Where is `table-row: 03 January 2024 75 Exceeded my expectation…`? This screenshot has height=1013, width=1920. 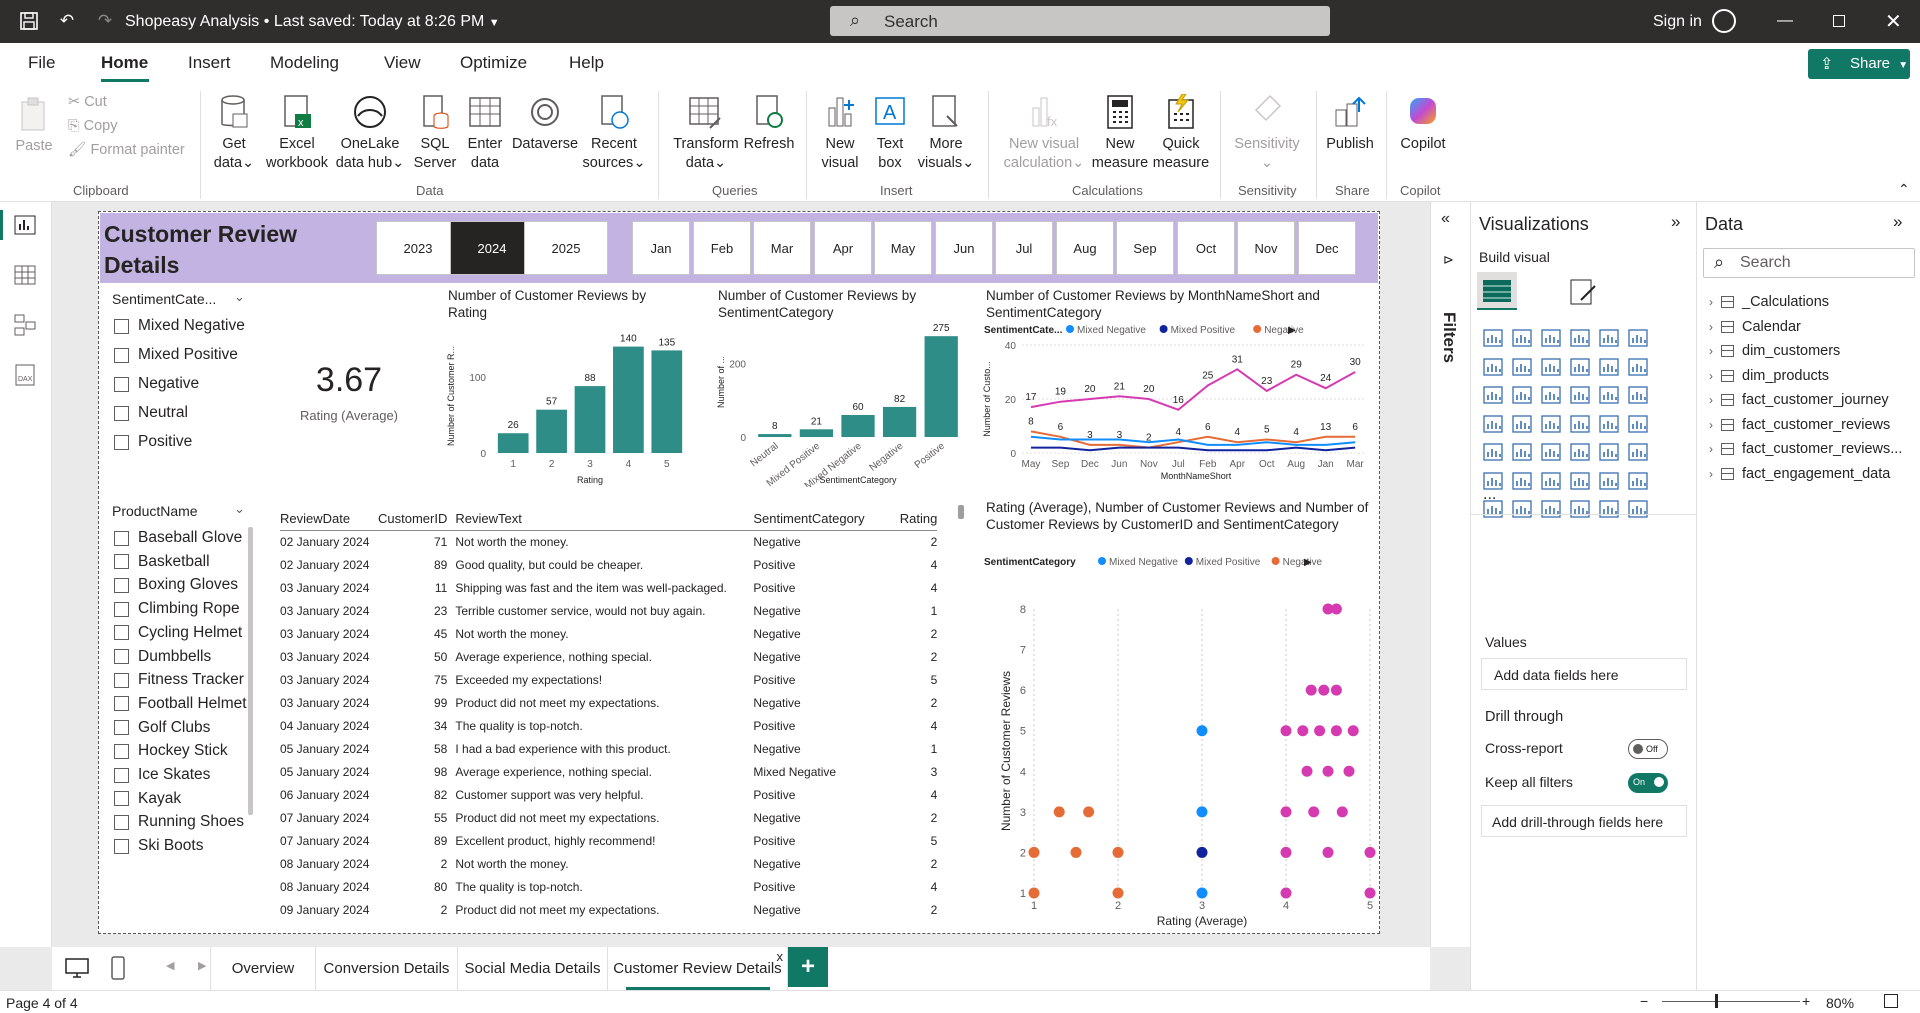 table-row: 03 January 2024 75 Exceeded my expectation… is located at coordinates (608, 679).